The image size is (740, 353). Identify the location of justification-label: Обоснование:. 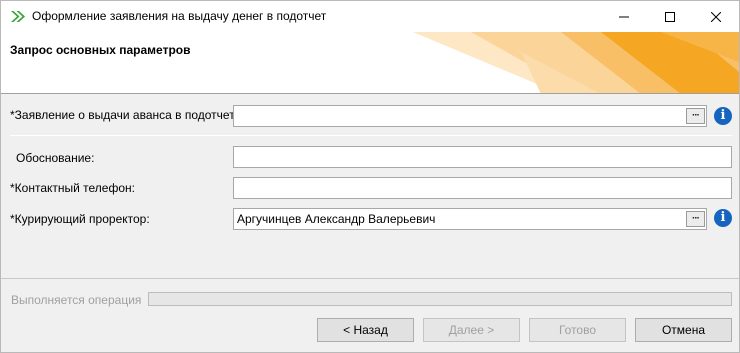
(55, 158).